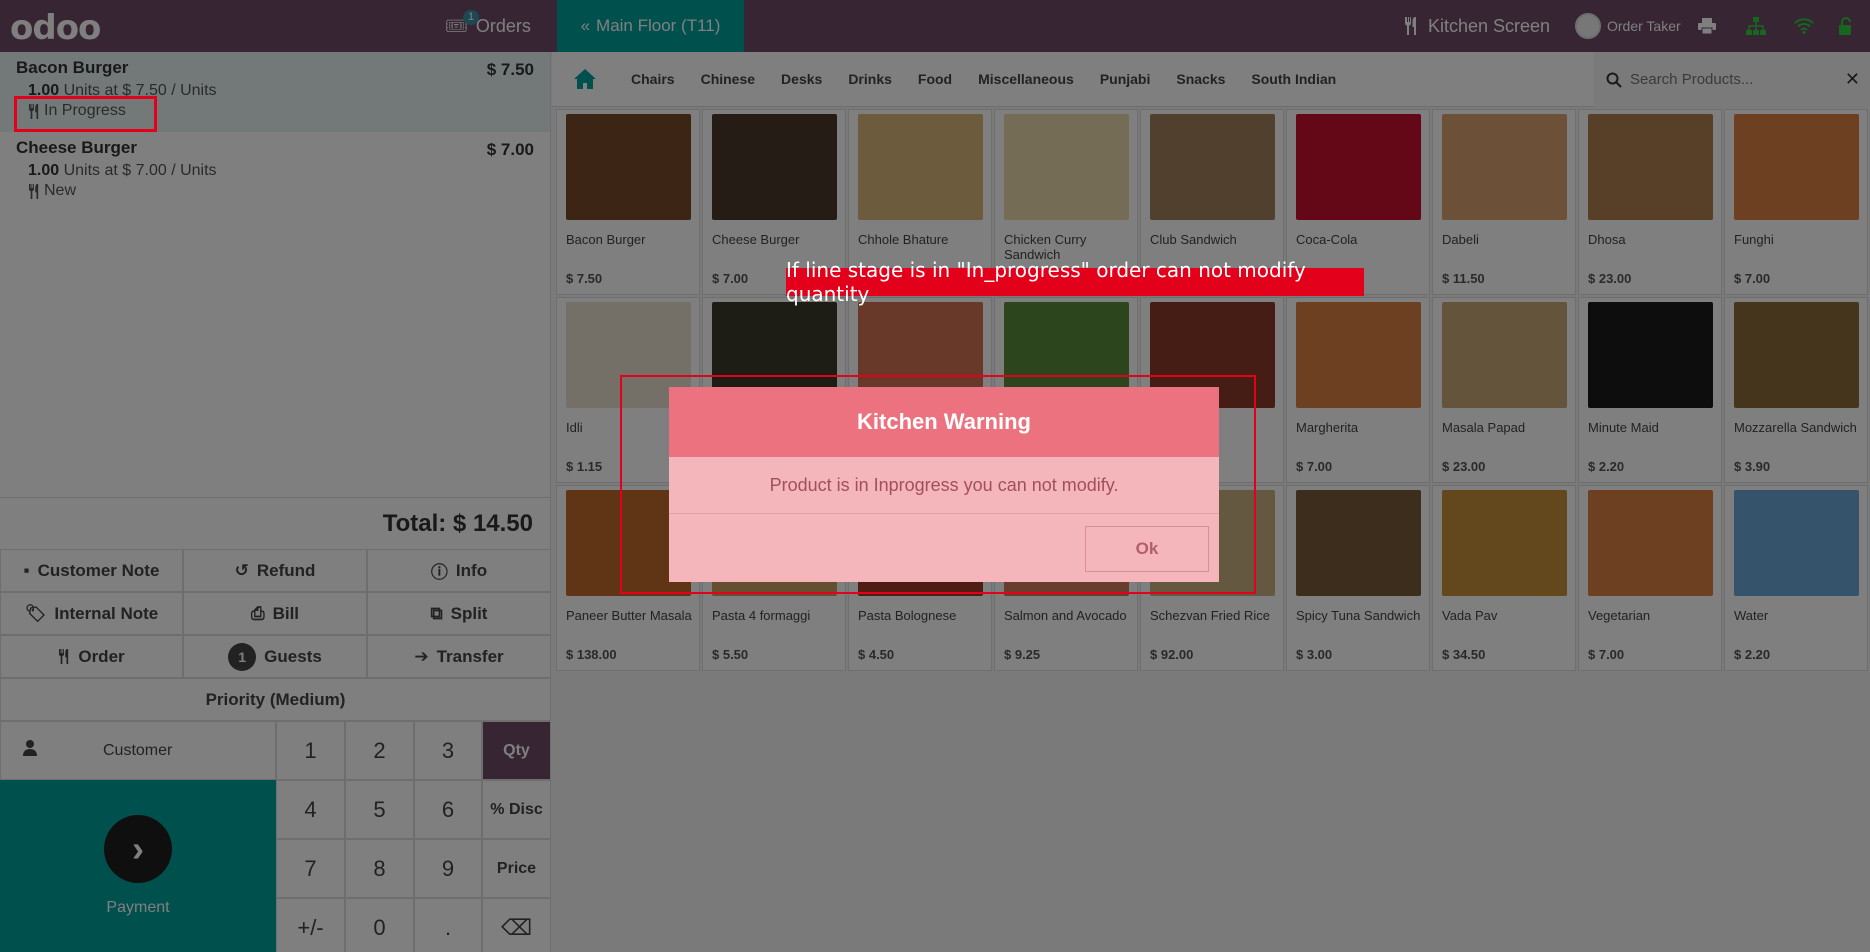 This screenshot has height=952, width=1870. I want to click on stage-highlight-box, so click(85, 114).